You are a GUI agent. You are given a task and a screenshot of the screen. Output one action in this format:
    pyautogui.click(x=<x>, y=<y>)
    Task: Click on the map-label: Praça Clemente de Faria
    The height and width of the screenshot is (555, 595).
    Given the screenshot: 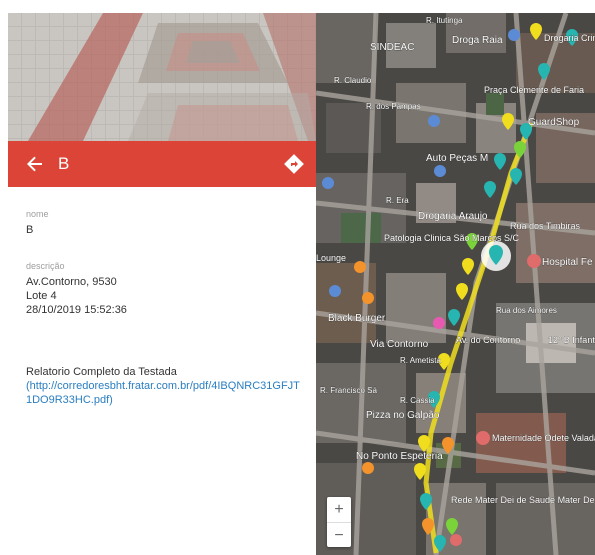 What is the action you would take?
    pyautogui.click(x=534, y=90)
    